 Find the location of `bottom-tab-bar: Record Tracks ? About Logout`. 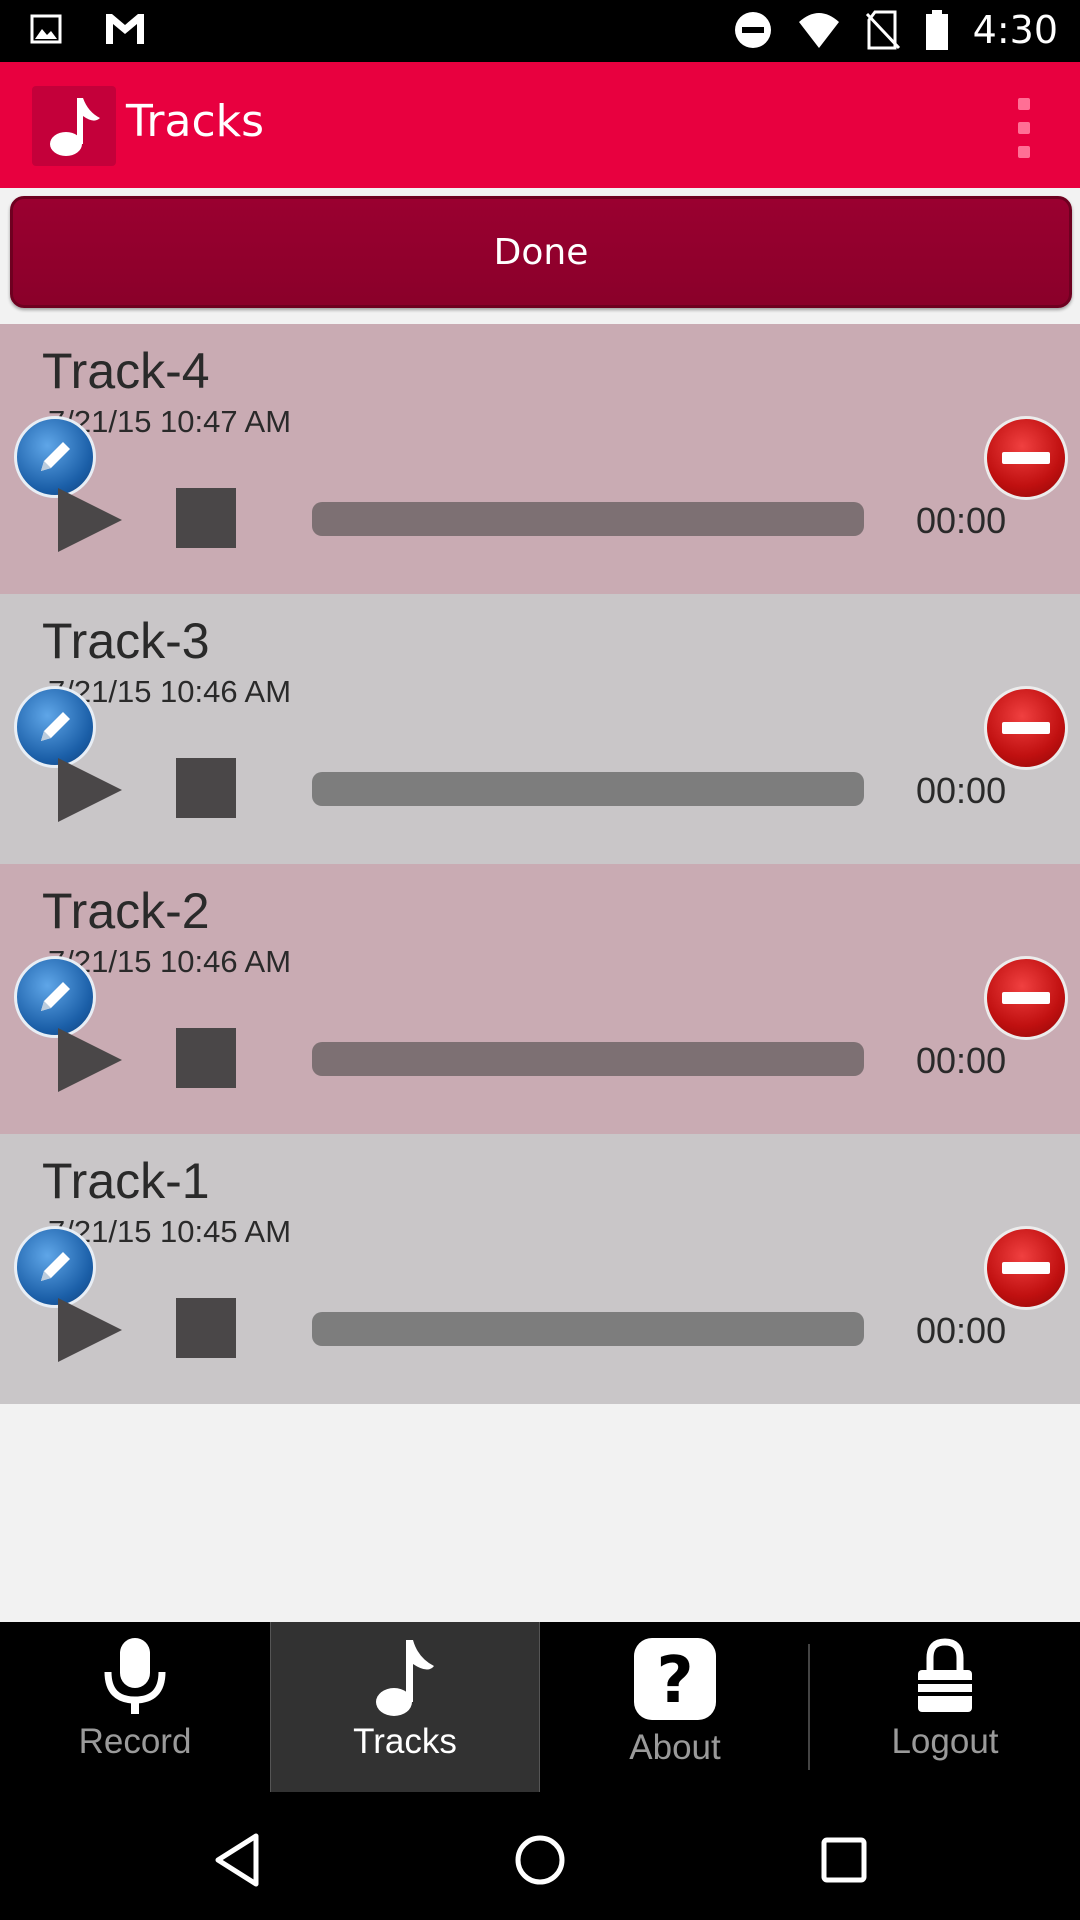

bottom-tab-bar: Record Tracks ? About Logout is located at coordinates (540, 1711).